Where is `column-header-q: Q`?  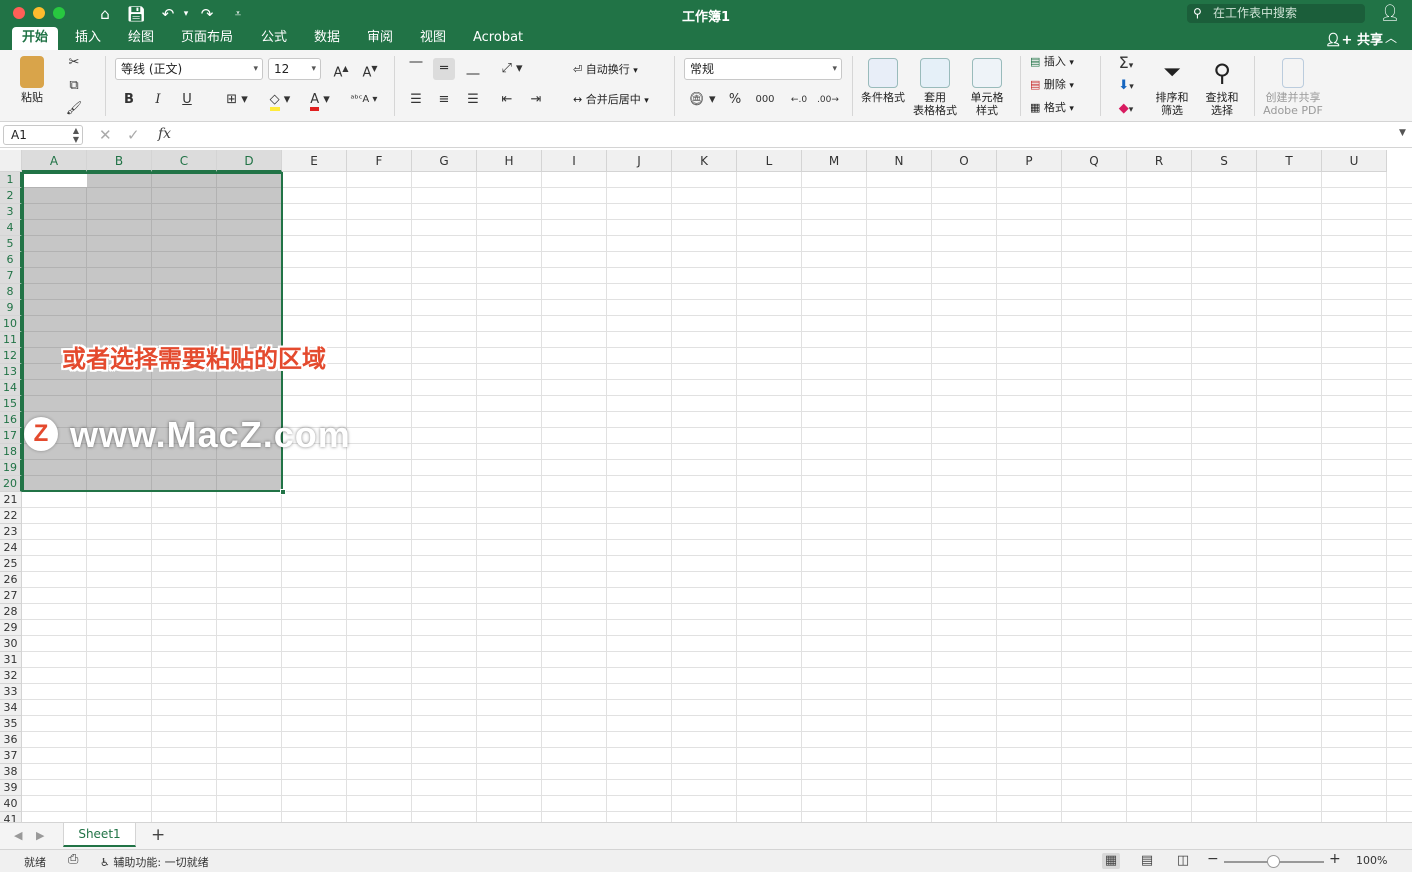 column-header-q: Q is located at coordinates (1094, 161).